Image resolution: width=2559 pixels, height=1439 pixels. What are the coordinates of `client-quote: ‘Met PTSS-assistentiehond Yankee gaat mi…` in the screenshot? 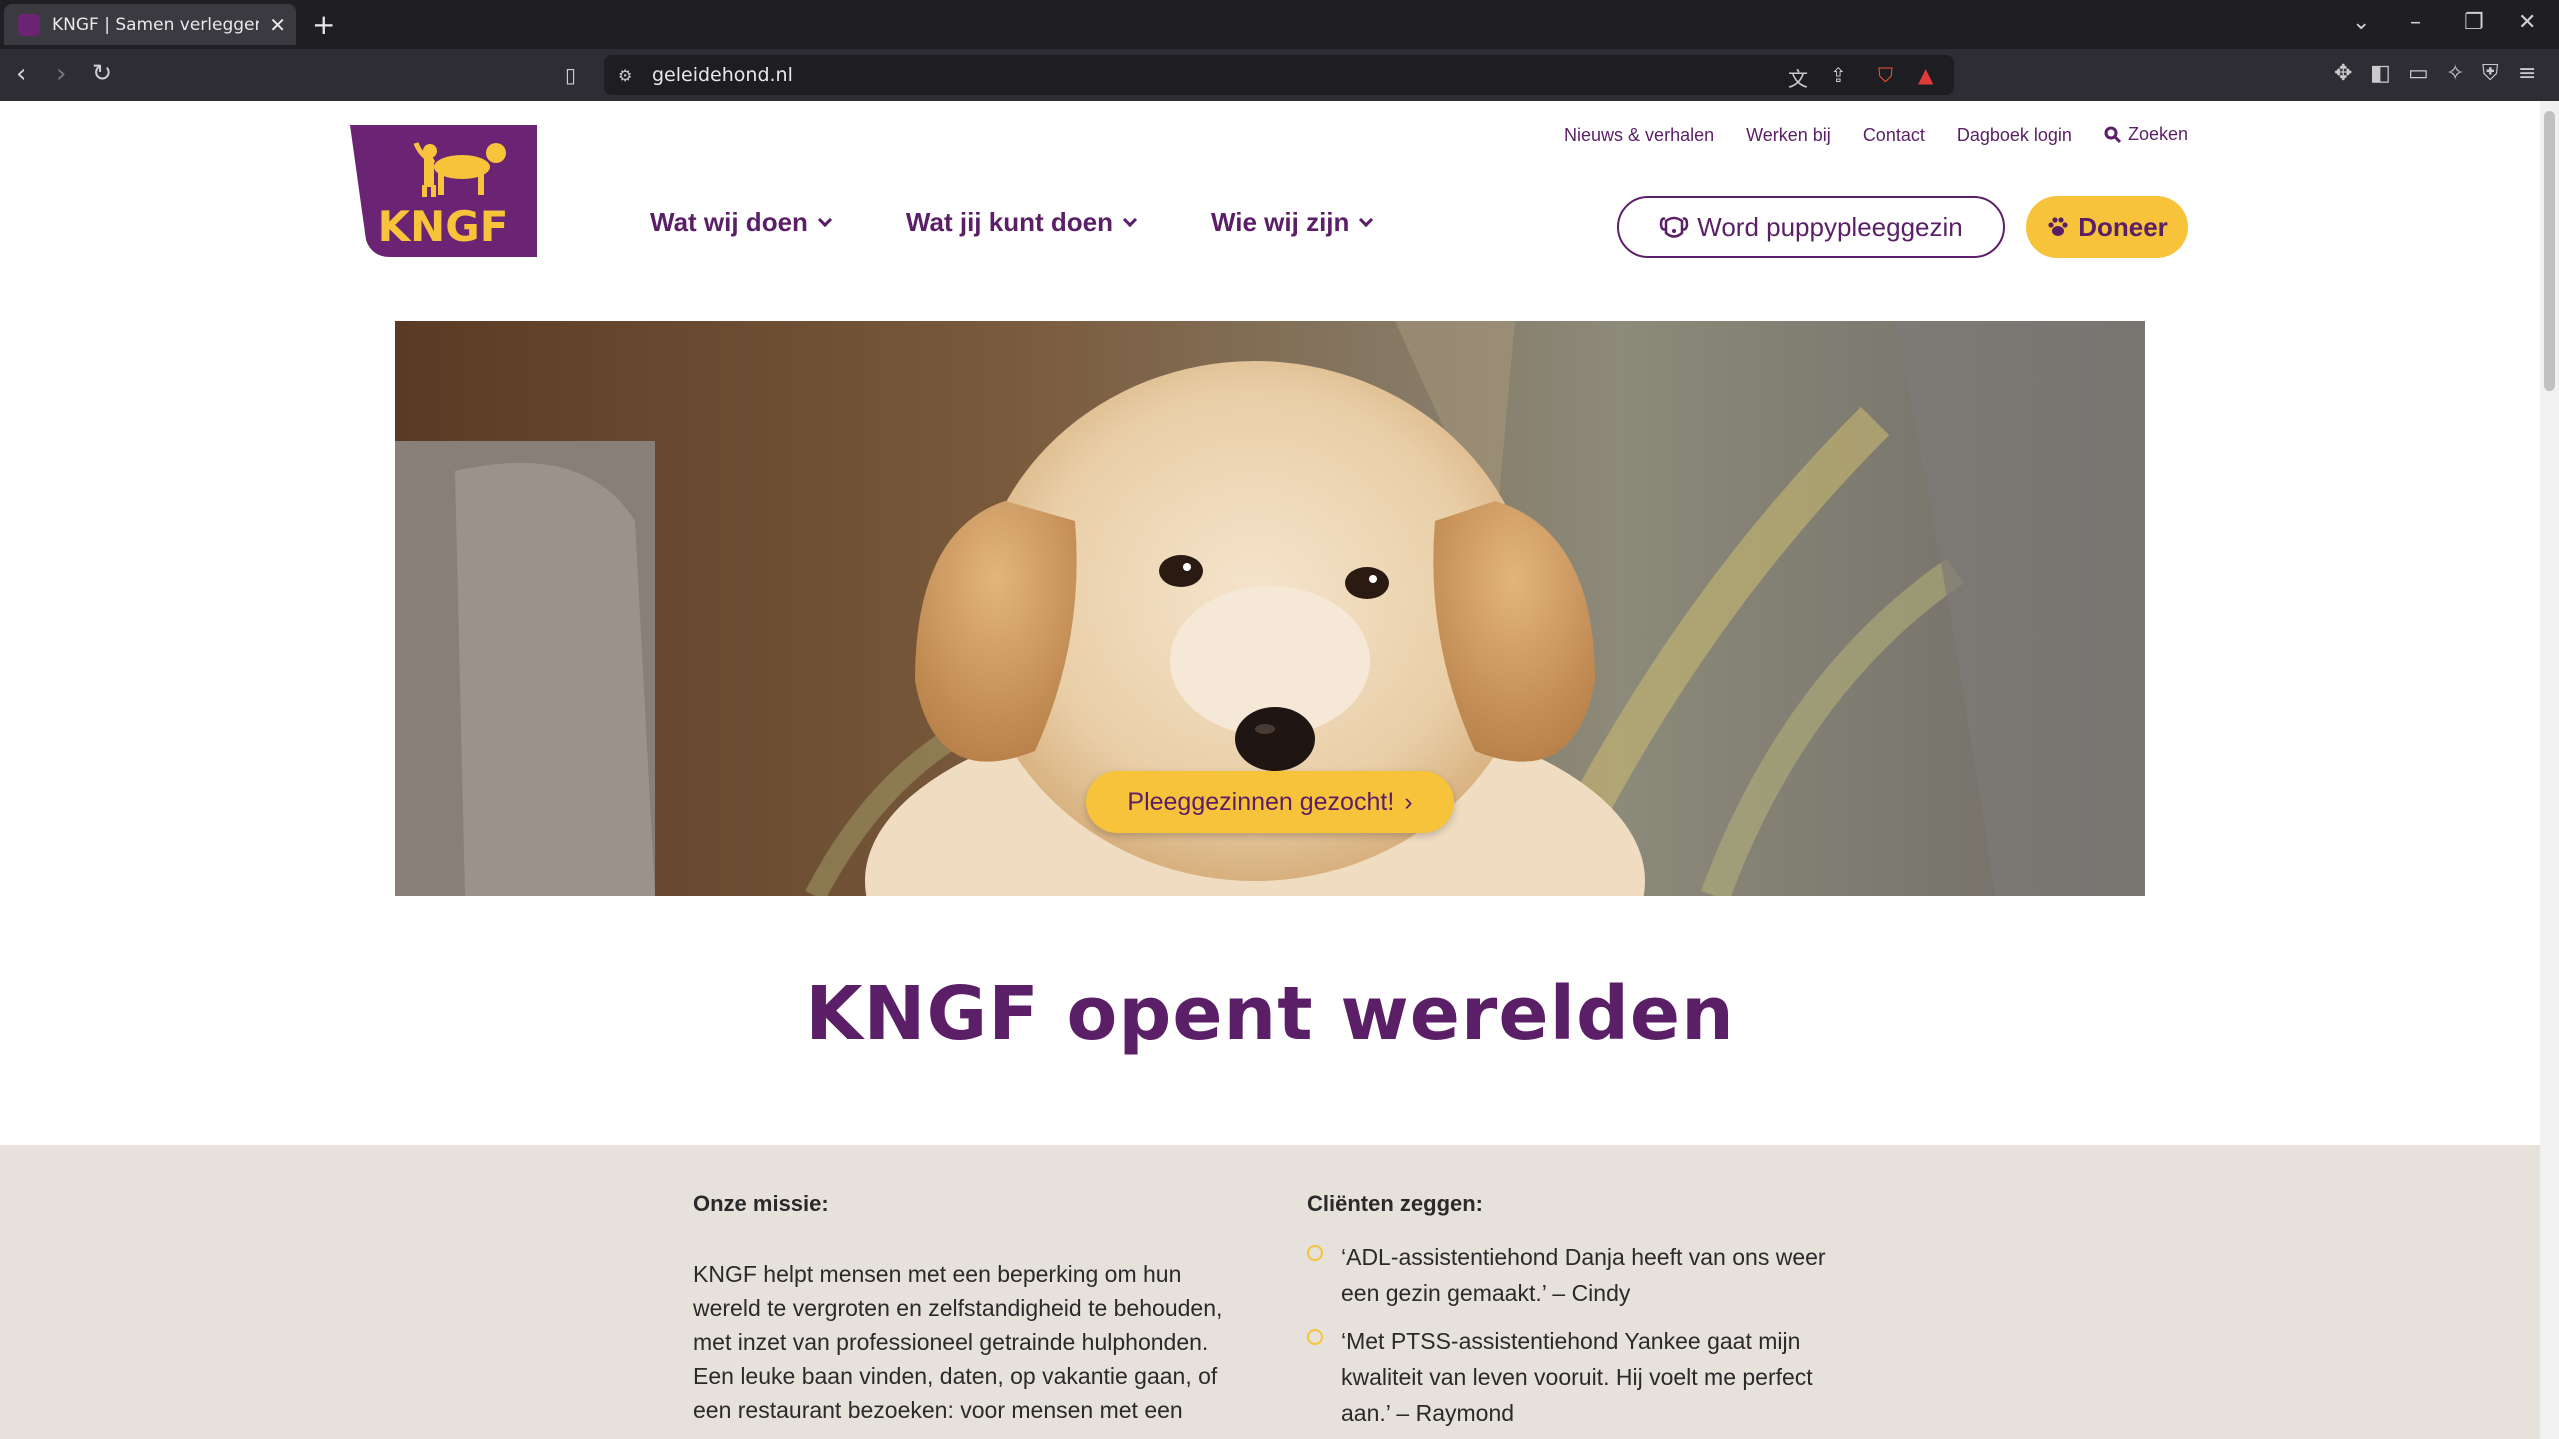 It's located at (1577, 1377).